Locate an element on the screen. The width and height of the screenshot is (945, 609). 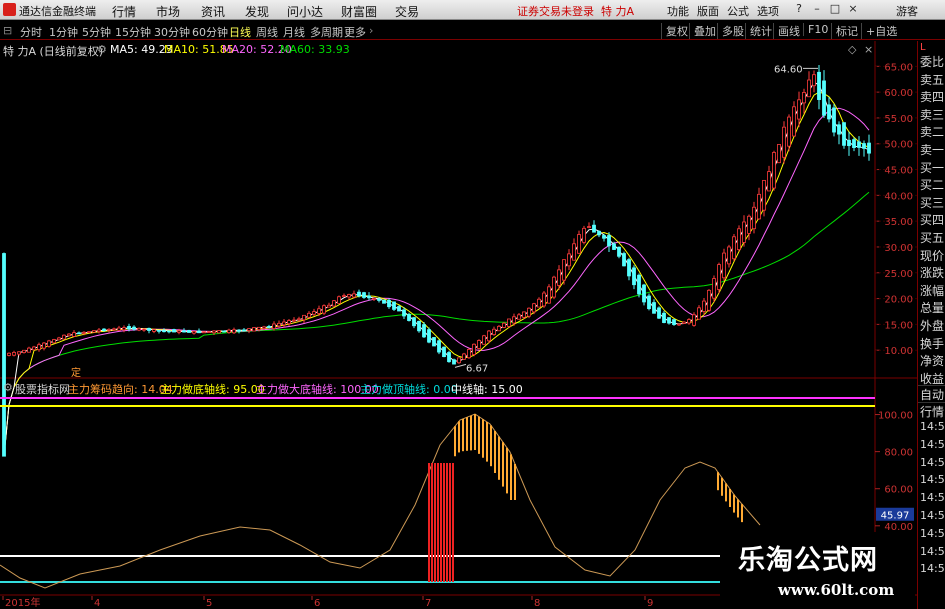
current-value-label: 45.97 is located at coordinates (895, 516).